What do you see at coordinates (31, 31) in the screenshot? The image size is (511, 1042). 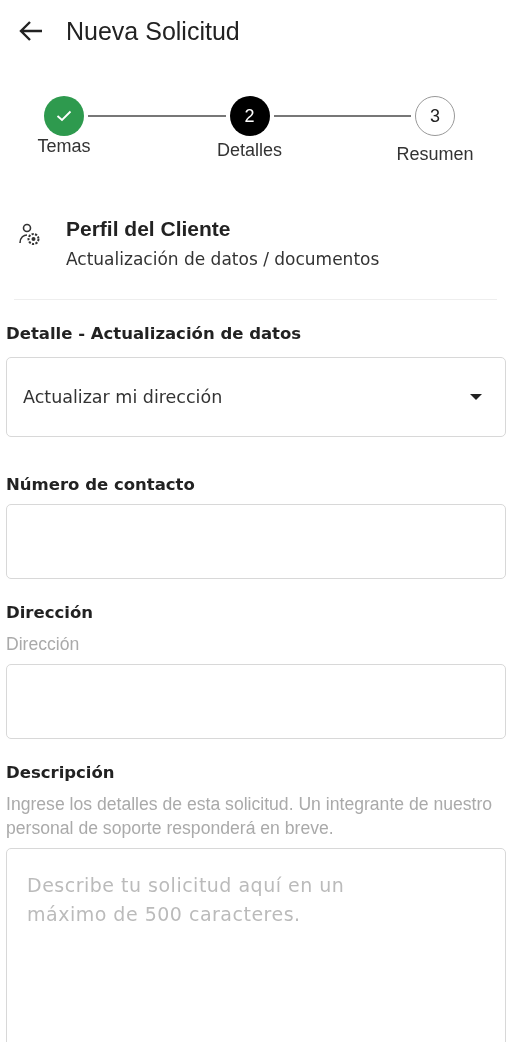 I see `back-button` at bounding box center [31, 31].